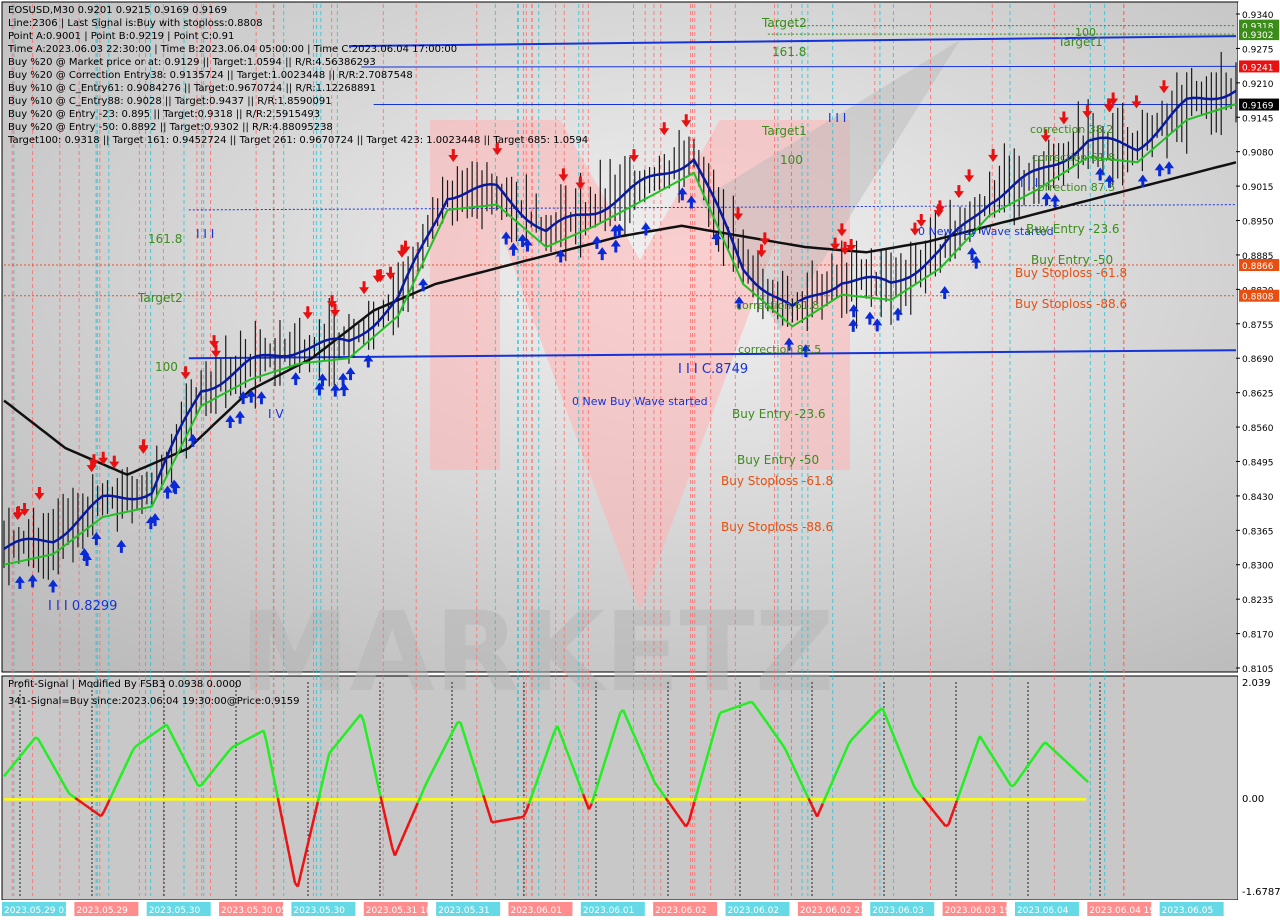 This screenshot has width=1280, height=920. What do you see at coordinates (1073, 187) in the screenshot?
I see `correction-87-right: correction 87.5` at bounding box center [1073, 187].